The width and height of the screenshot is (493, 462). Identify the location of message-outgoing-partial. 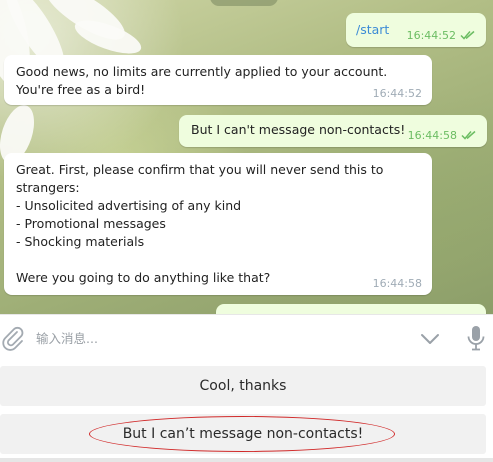
(351, 309).